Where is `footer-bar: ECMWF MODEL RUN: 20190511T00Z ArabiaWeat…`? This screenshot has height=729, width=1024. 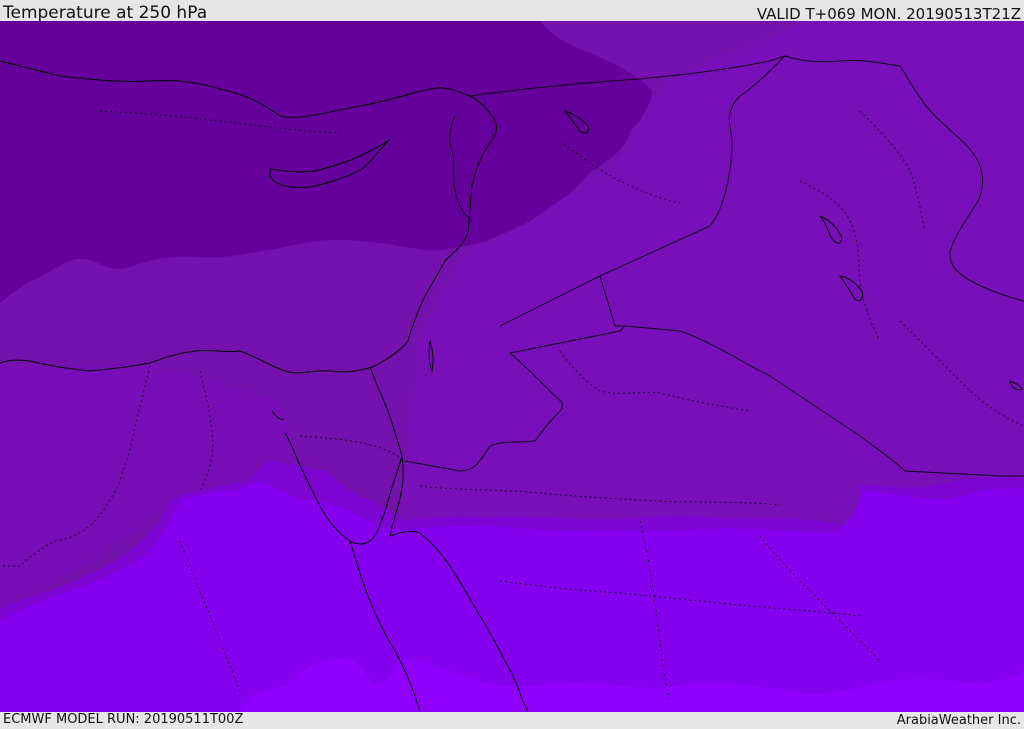
footer-bar: ECMWF MODEL RUN: 20190511T00Z ArabiaWeat… is located at coordinates (512, 720).